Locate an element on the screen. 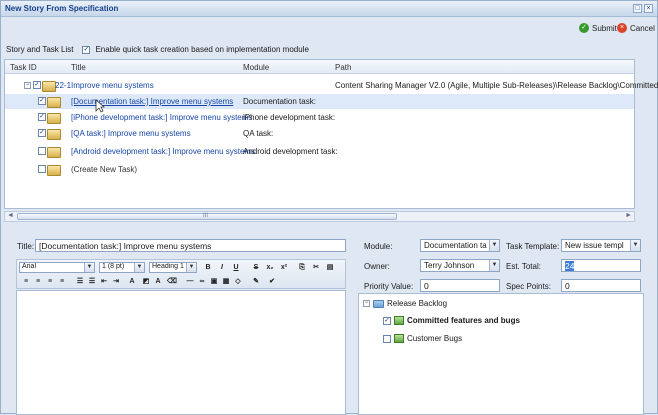  image-icon: ▣ is located at coordinates (214, 282).